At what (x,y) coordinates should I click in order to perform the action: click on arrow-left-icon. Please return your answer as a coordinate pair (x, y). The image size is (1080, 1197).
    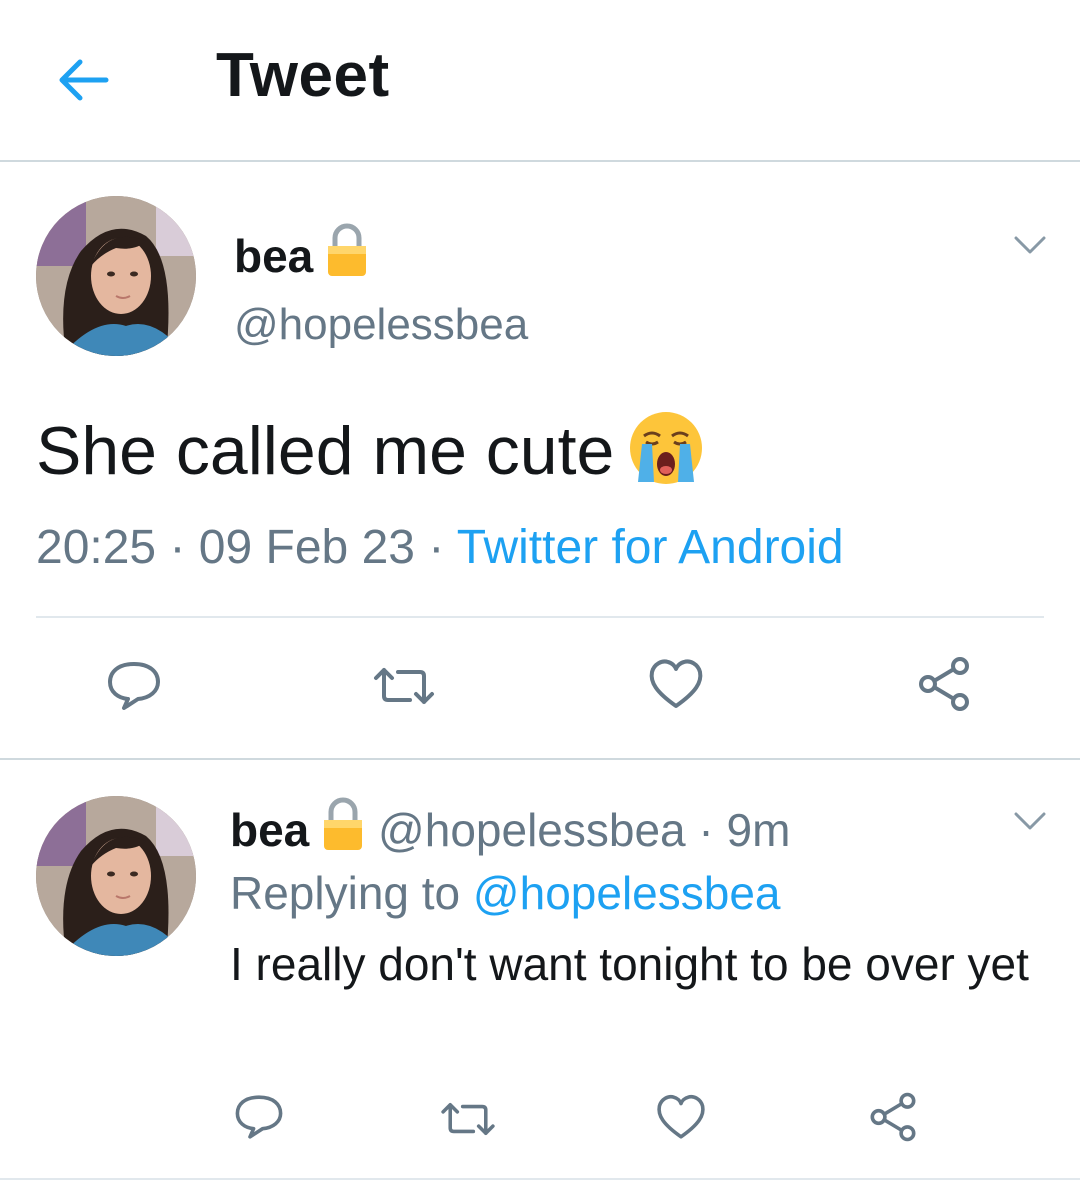
    Looking at the image, I should click on (84, 80).